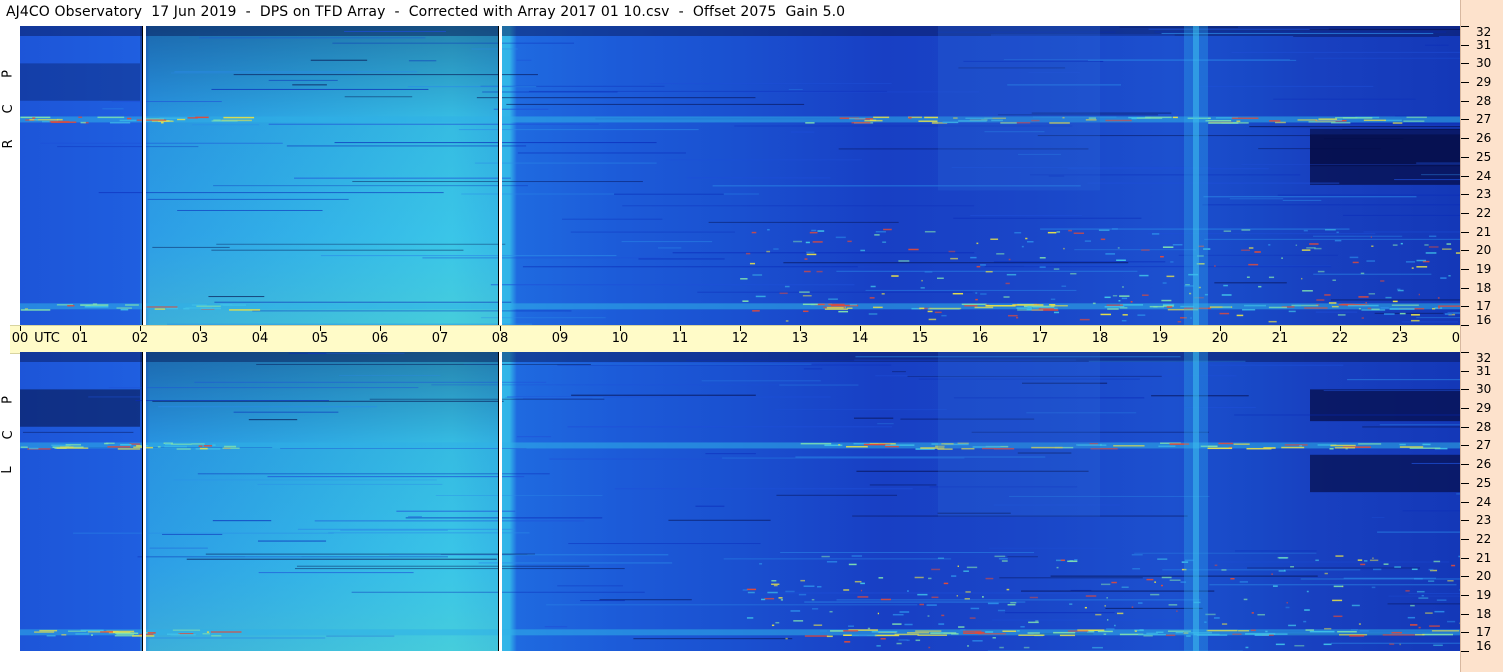 This screenshot has height=672, width=1503. I want to click on utc-tick-label: 06, so click(380, 338).